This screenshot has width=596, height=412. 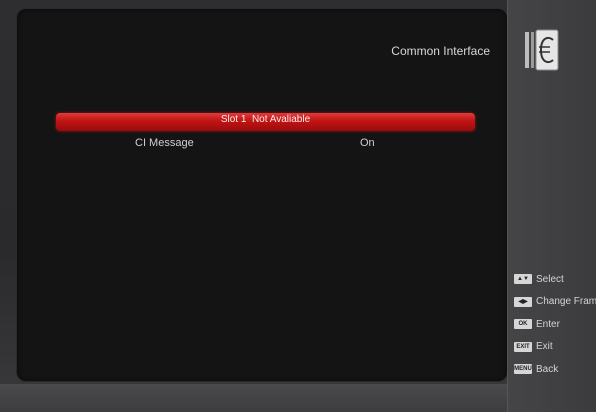 What do you see at coordinates (550, 279) in the screenshot?
I see `legend-label-select: Select` at bounding box center [550, 279].